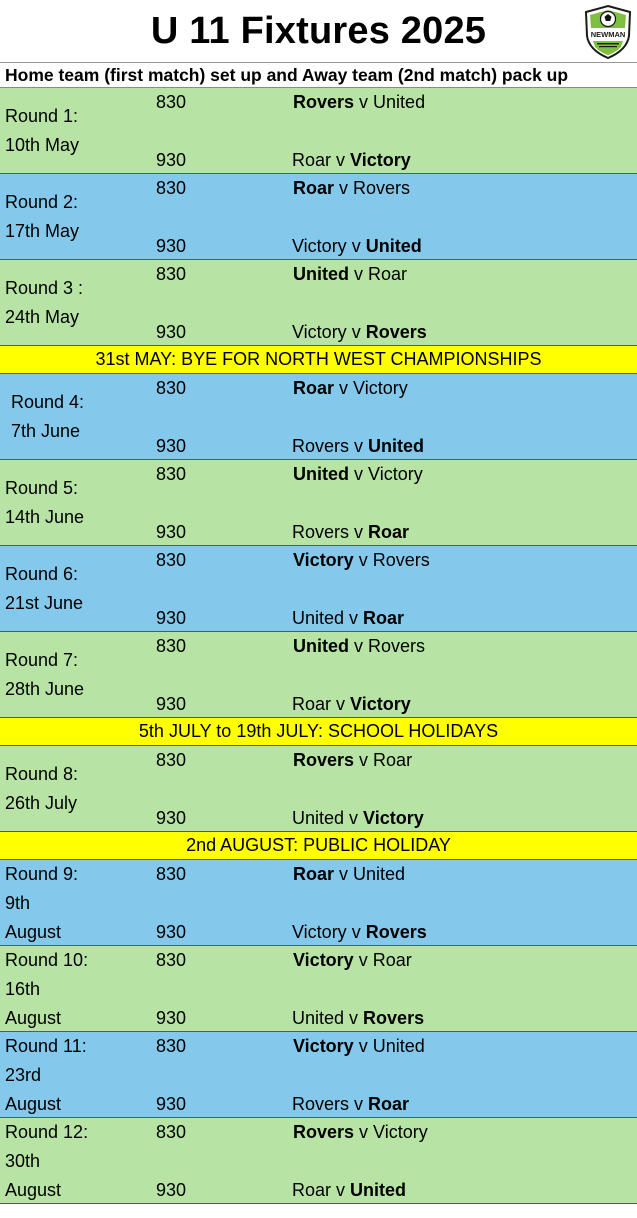 The height and width of the screenshot is (1218, 637). I want to click on round-label: Round 2:, so click(42, 202).